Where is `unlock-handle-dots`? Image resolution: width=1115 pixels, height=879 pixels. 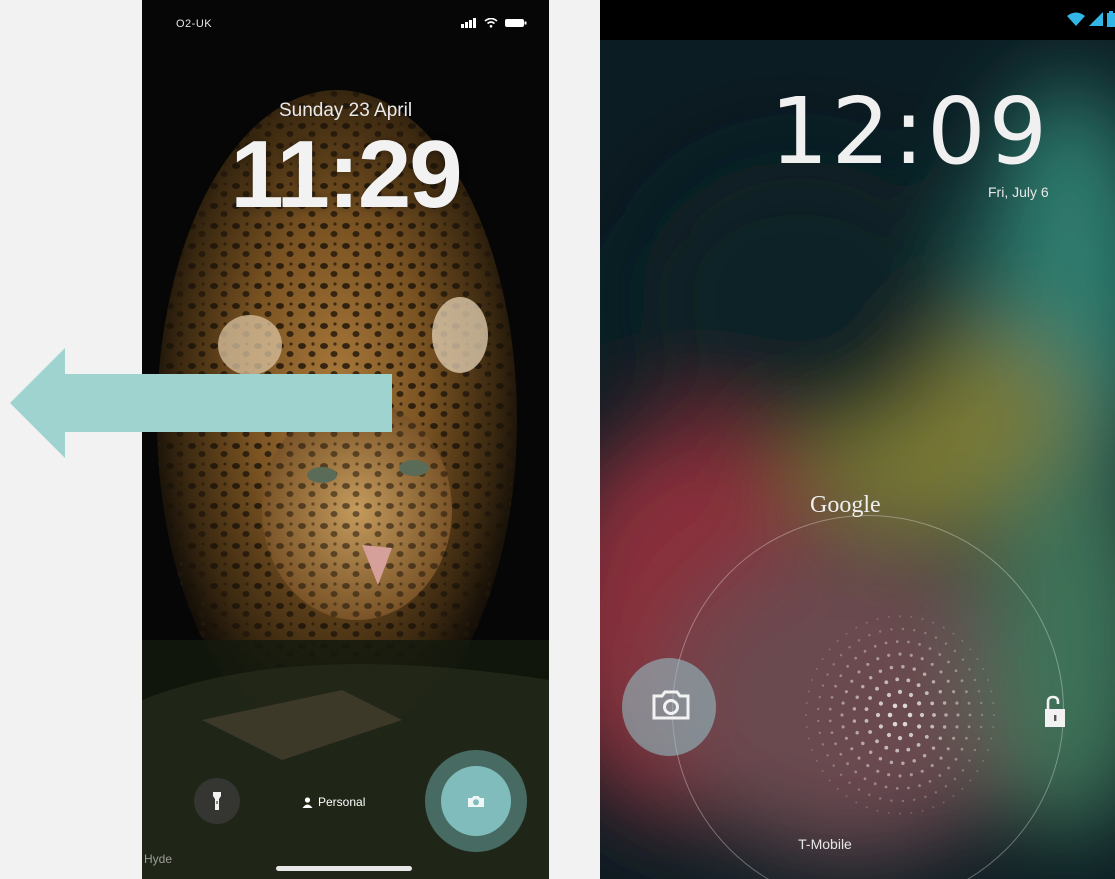 unlock-handle-dots is located at coordinates (900, 710).